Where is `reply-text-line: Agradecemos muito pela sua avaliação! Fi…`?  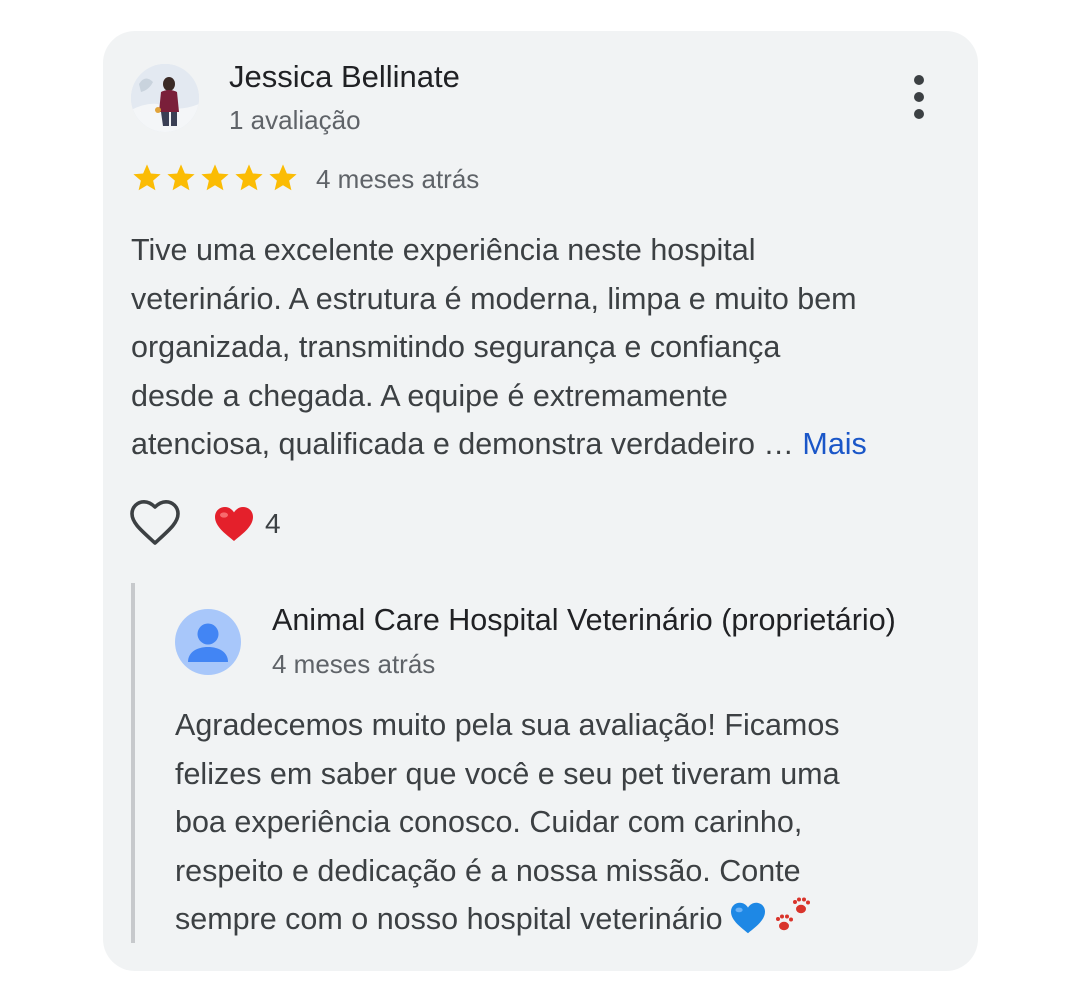 reply-text-line: Agradecemos muito pela sua avaliação! Fi… is located at coordinates (507, 725).